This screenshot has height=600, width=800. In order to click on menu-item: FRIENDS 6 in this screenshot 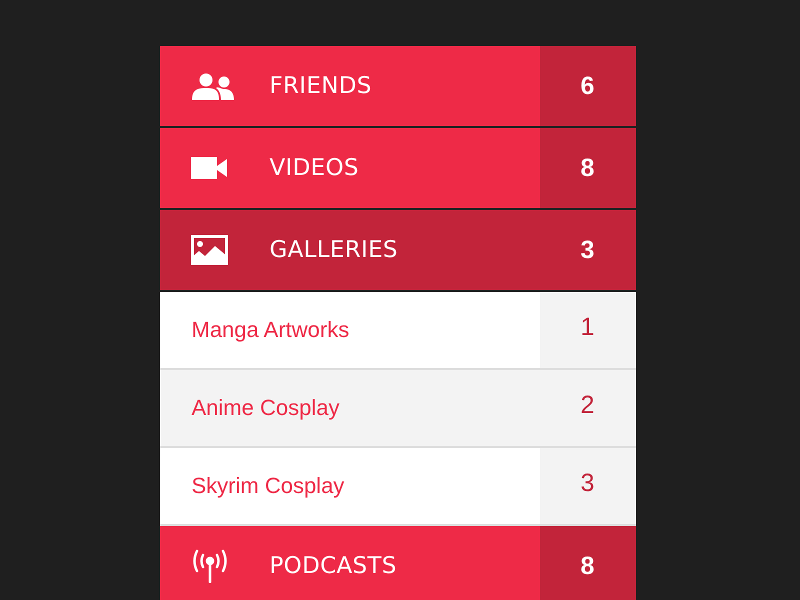, I will do `click(398, 87)`.